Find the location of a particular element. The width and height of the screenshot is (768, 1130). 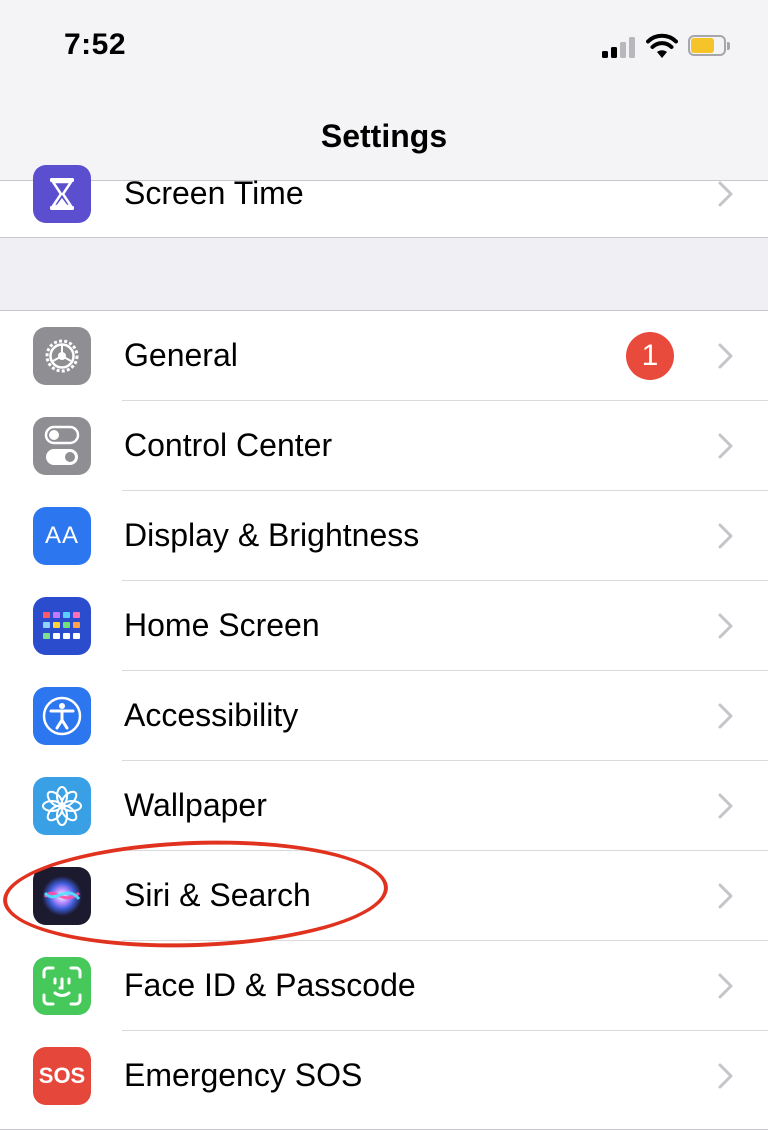

settings-row-label: Control Center is located at coordinates (228, 445).